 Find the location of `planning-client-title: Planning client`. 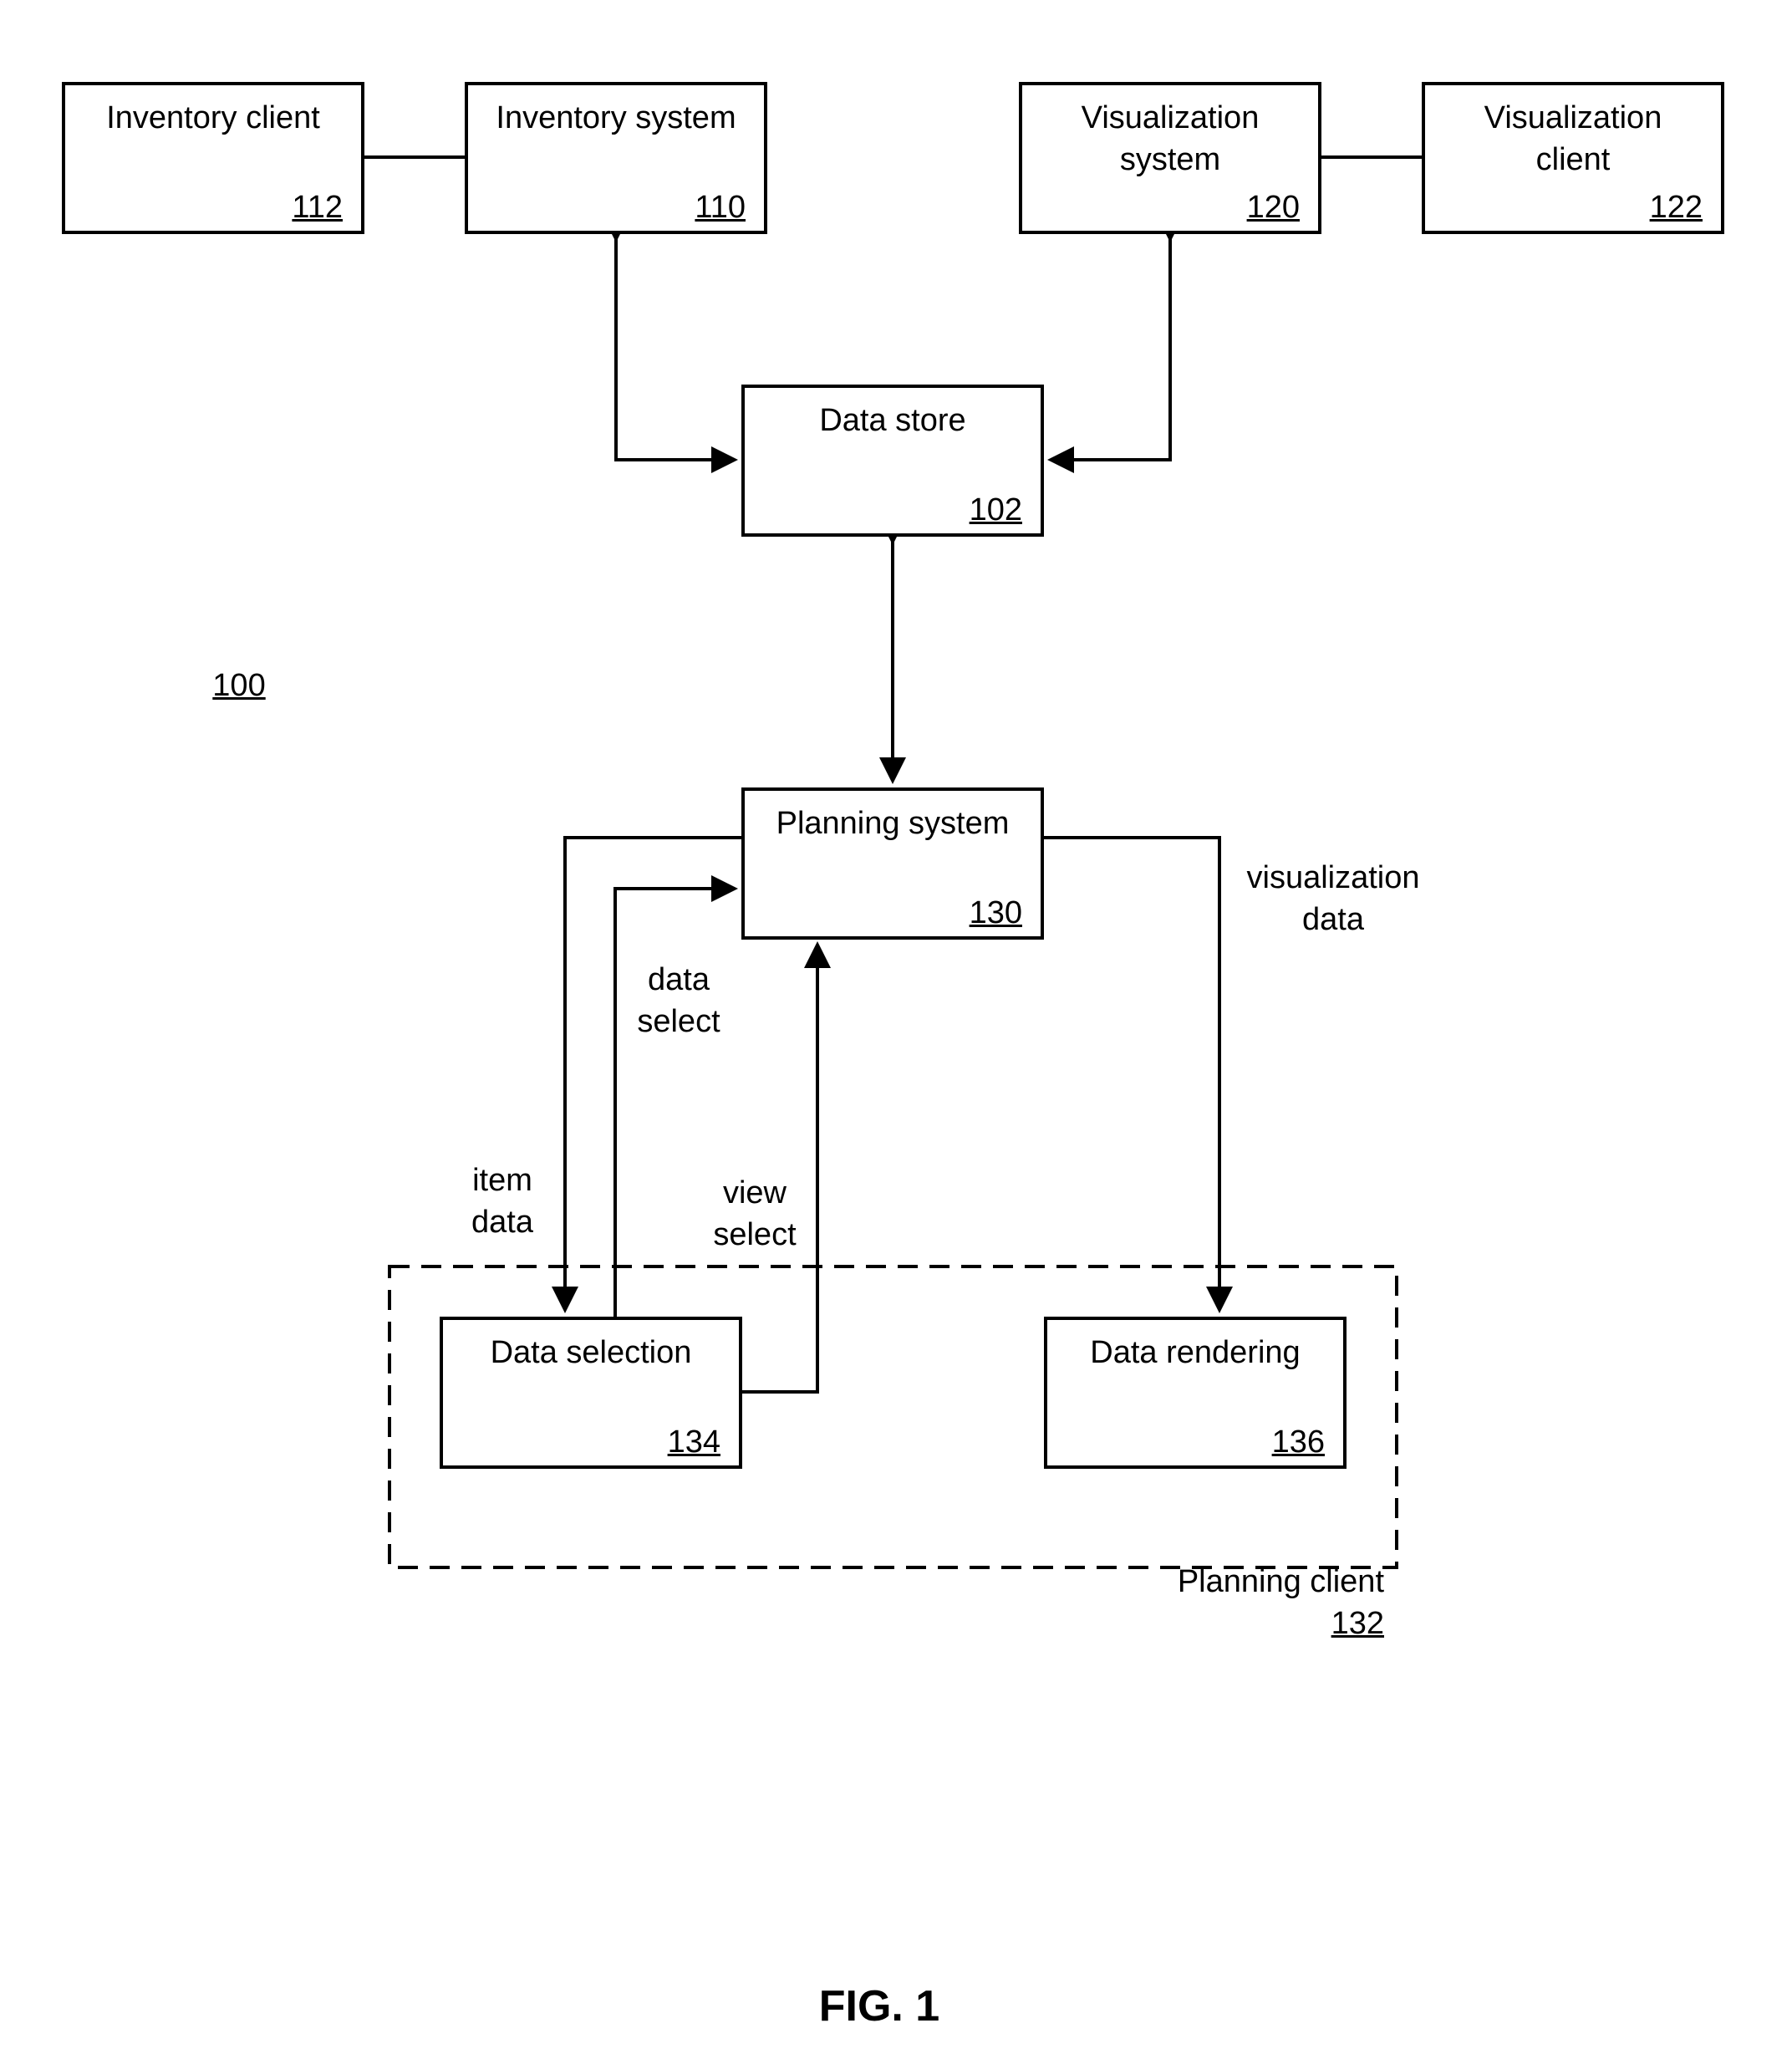

planning-client-title: Planning client is located at coordinates (1280, 1582).